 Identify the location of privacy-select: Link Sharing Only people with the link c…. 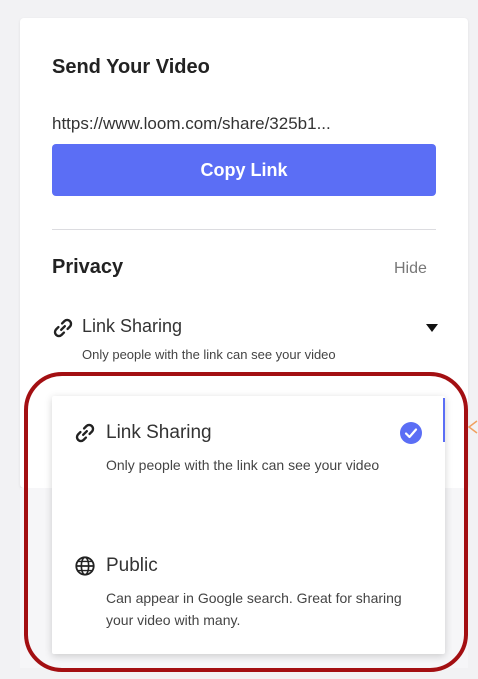
(245, 342).